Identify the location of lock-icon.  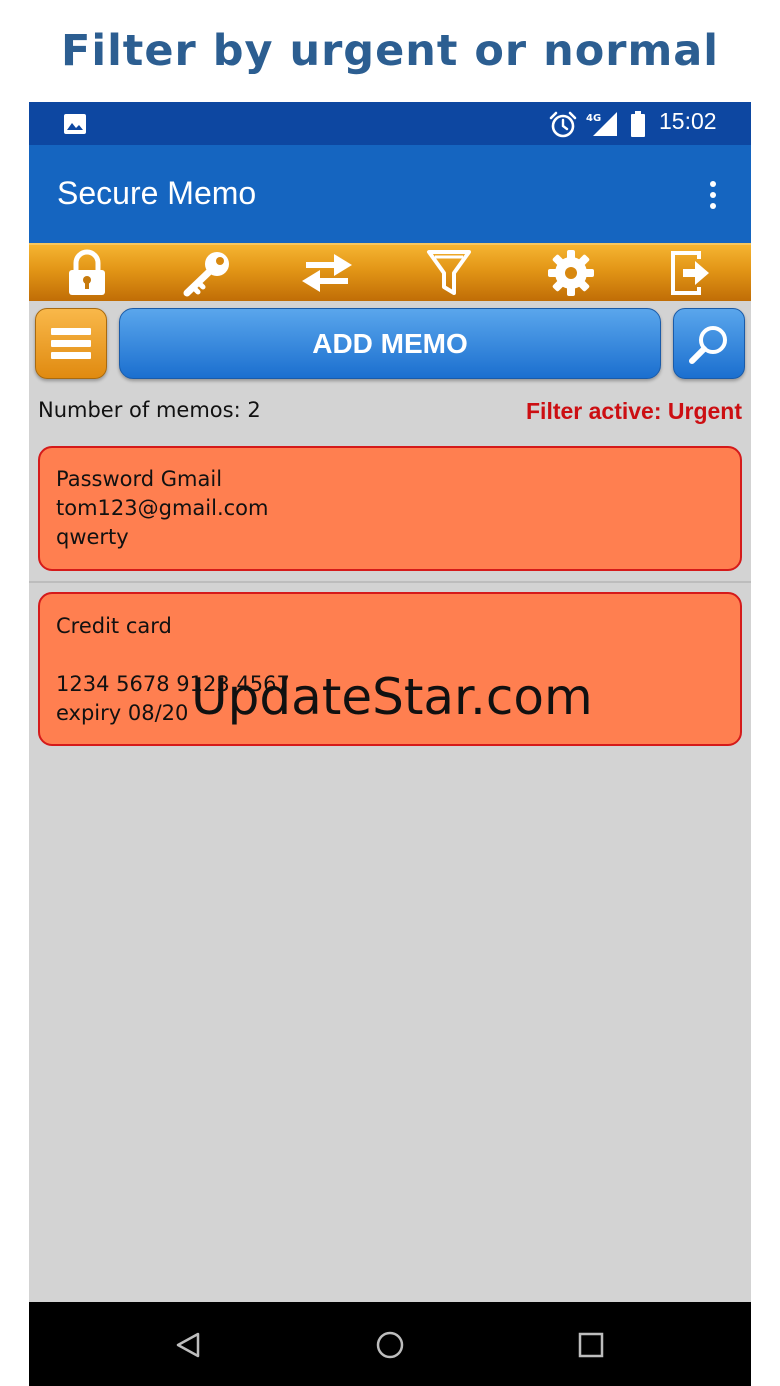
(87, 272).